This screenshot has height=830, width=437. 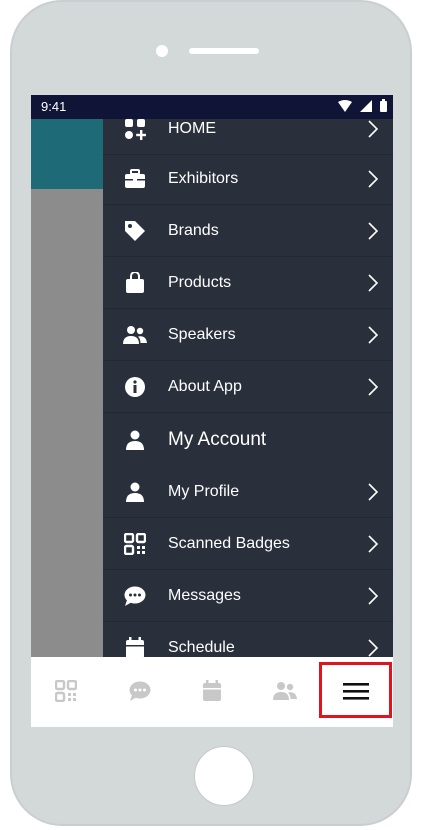 I want to click on earpiece-speaker, so click(x=224, y=51).